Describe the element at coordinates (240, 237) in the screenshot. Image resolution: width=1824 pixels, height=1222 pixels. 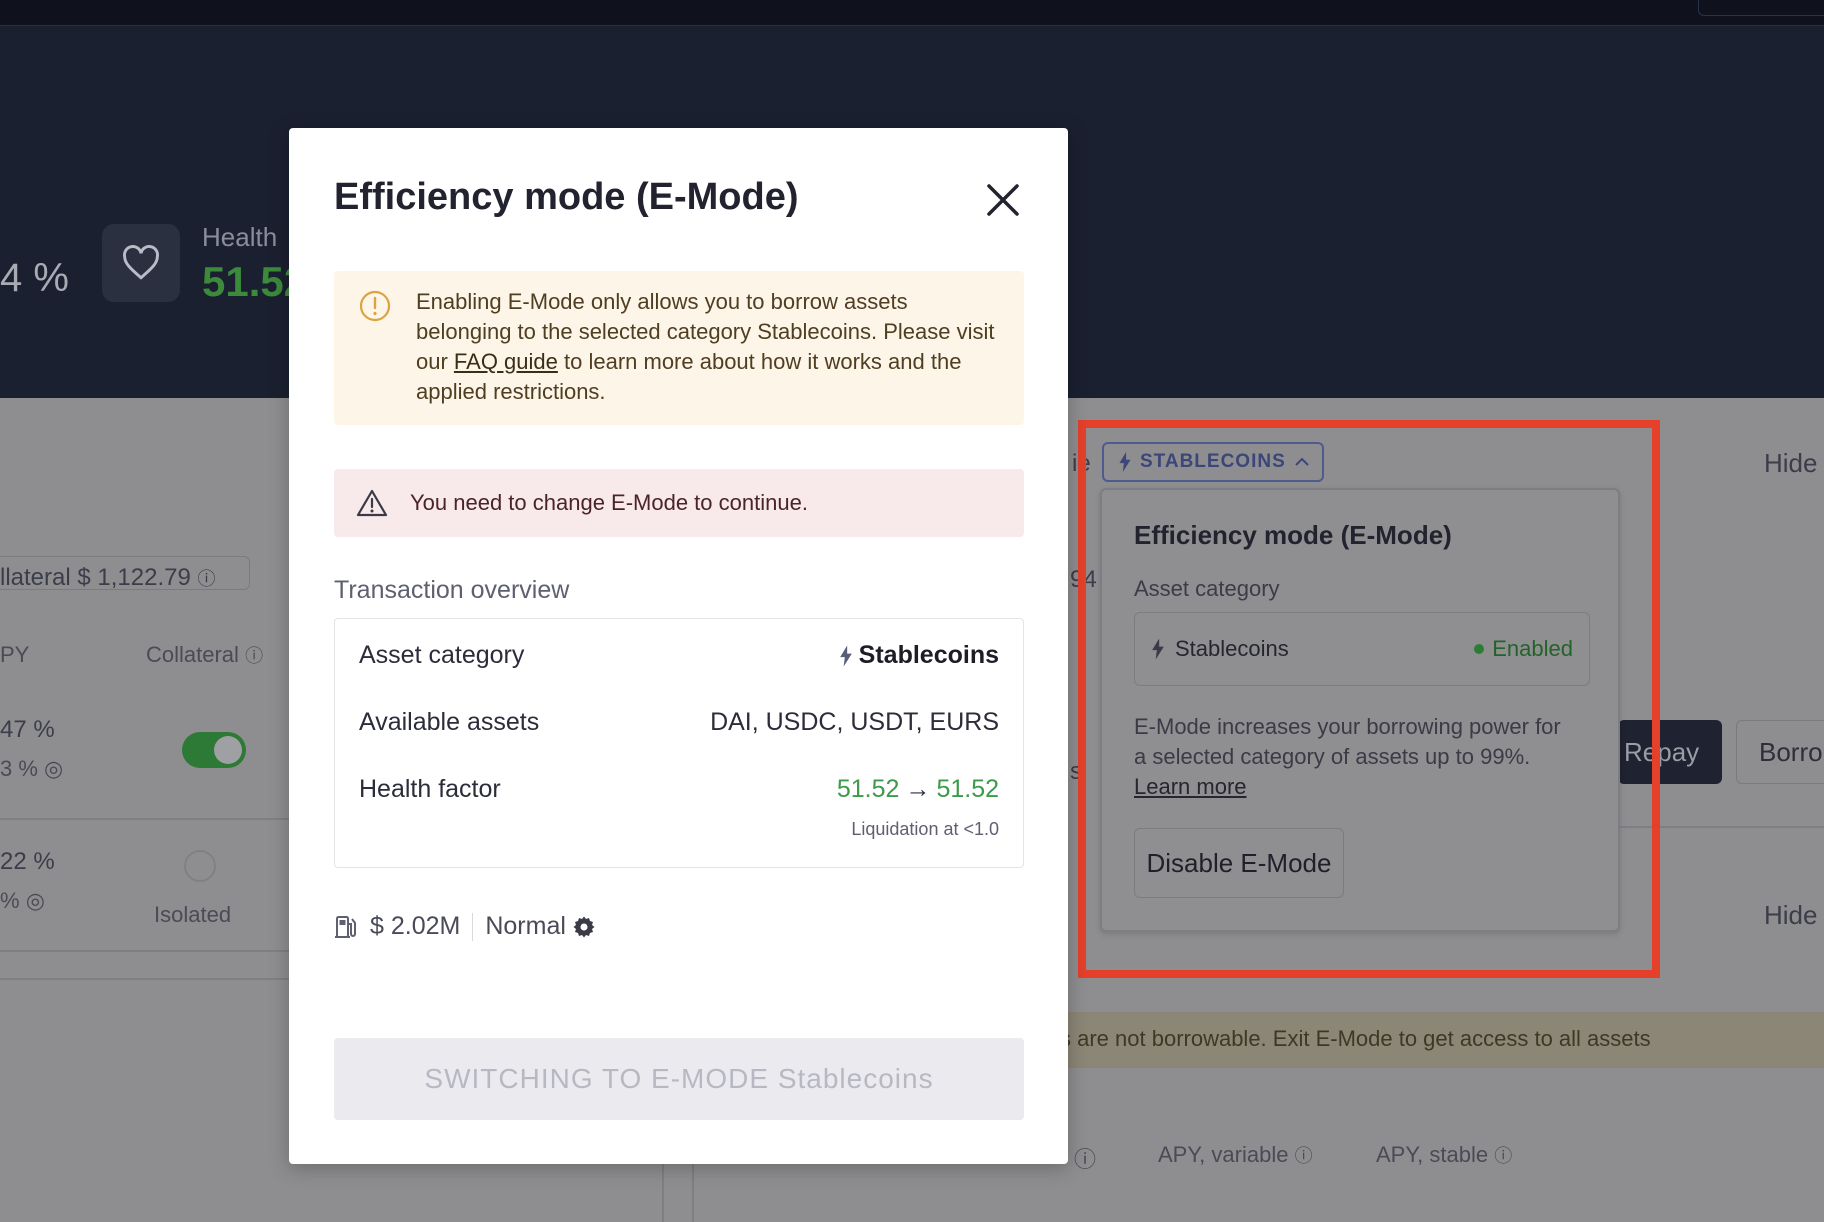
I see `health-factor-label: Health` at that location.